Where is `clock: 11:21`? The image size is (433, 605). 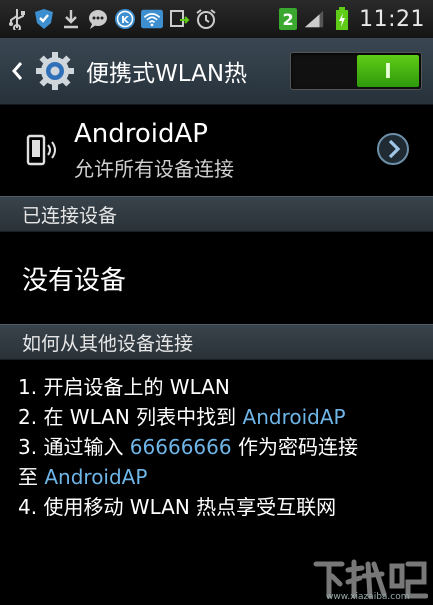
clock: 11:21 is located at coordinates (392, 19).